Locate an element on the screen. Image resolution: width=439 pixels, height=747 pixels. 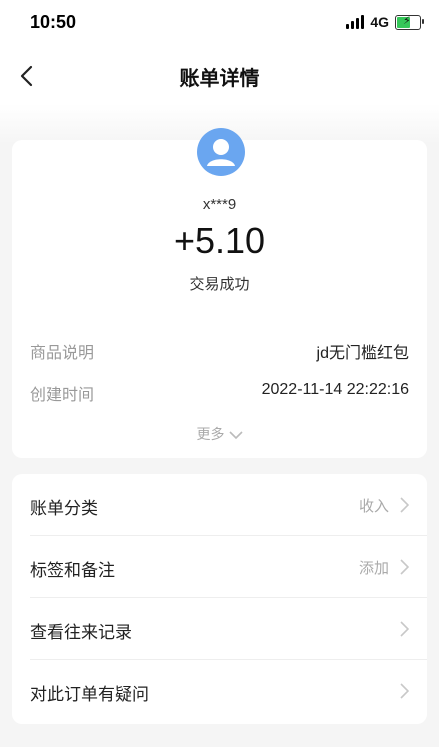
battery-icon: ⚡ is located at coordinates (409, 22).